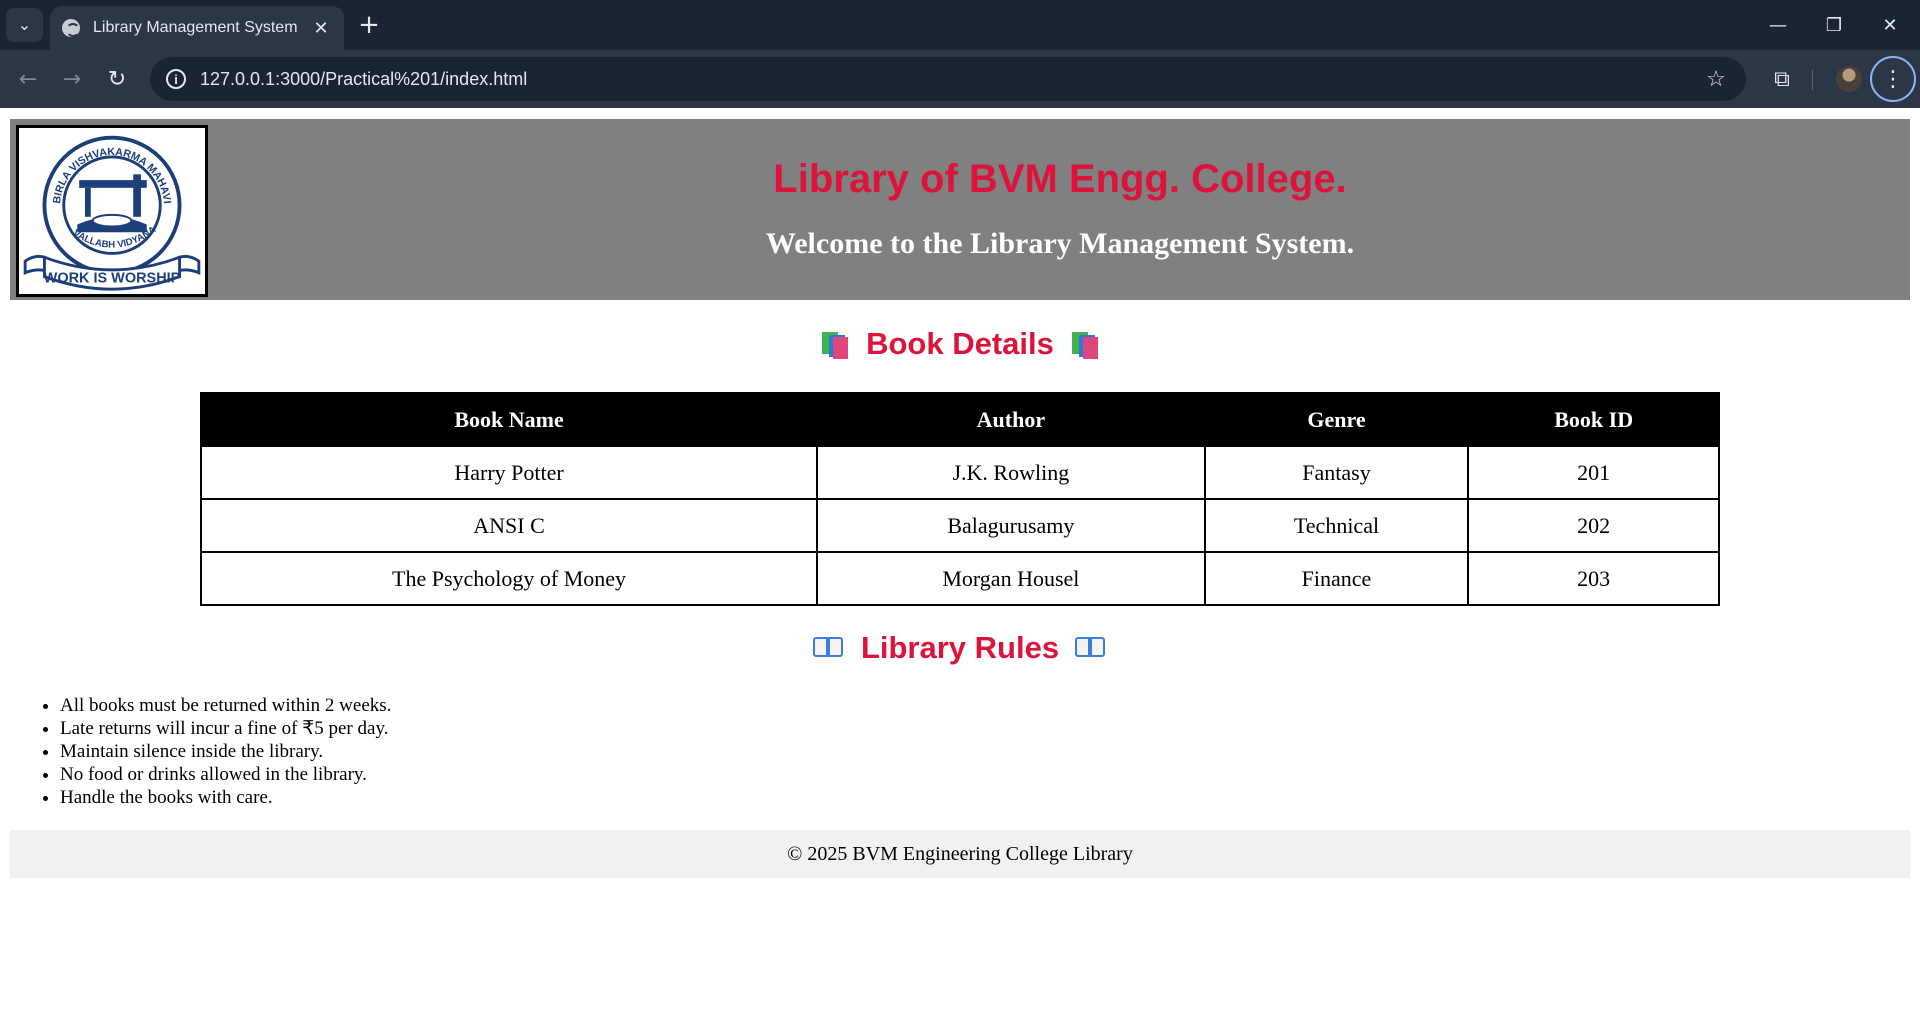  Describe the element at coordinates (28, 79) in the screenshot. I see `back-arrow-icon: ←` at that location.